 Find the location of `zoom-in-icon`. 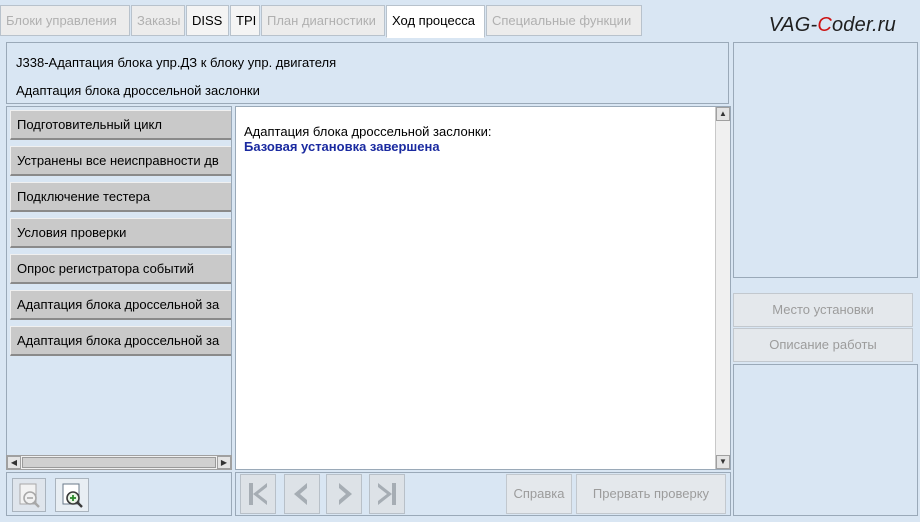

zoom-in-icon is located at coordinates (72, 495).